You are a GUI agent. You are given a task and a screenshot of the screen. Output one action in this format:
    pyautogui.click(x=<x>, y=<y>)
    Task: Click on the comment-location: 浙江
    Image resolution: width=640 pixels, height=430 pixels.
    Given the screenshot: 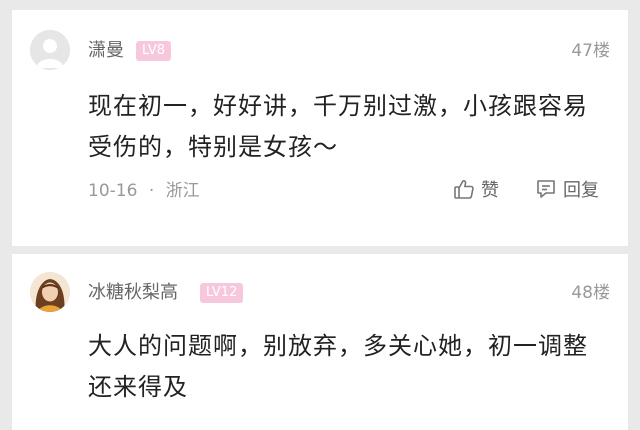 What is the action you would take?
    pyautogui.click(x=182, y=191)
    